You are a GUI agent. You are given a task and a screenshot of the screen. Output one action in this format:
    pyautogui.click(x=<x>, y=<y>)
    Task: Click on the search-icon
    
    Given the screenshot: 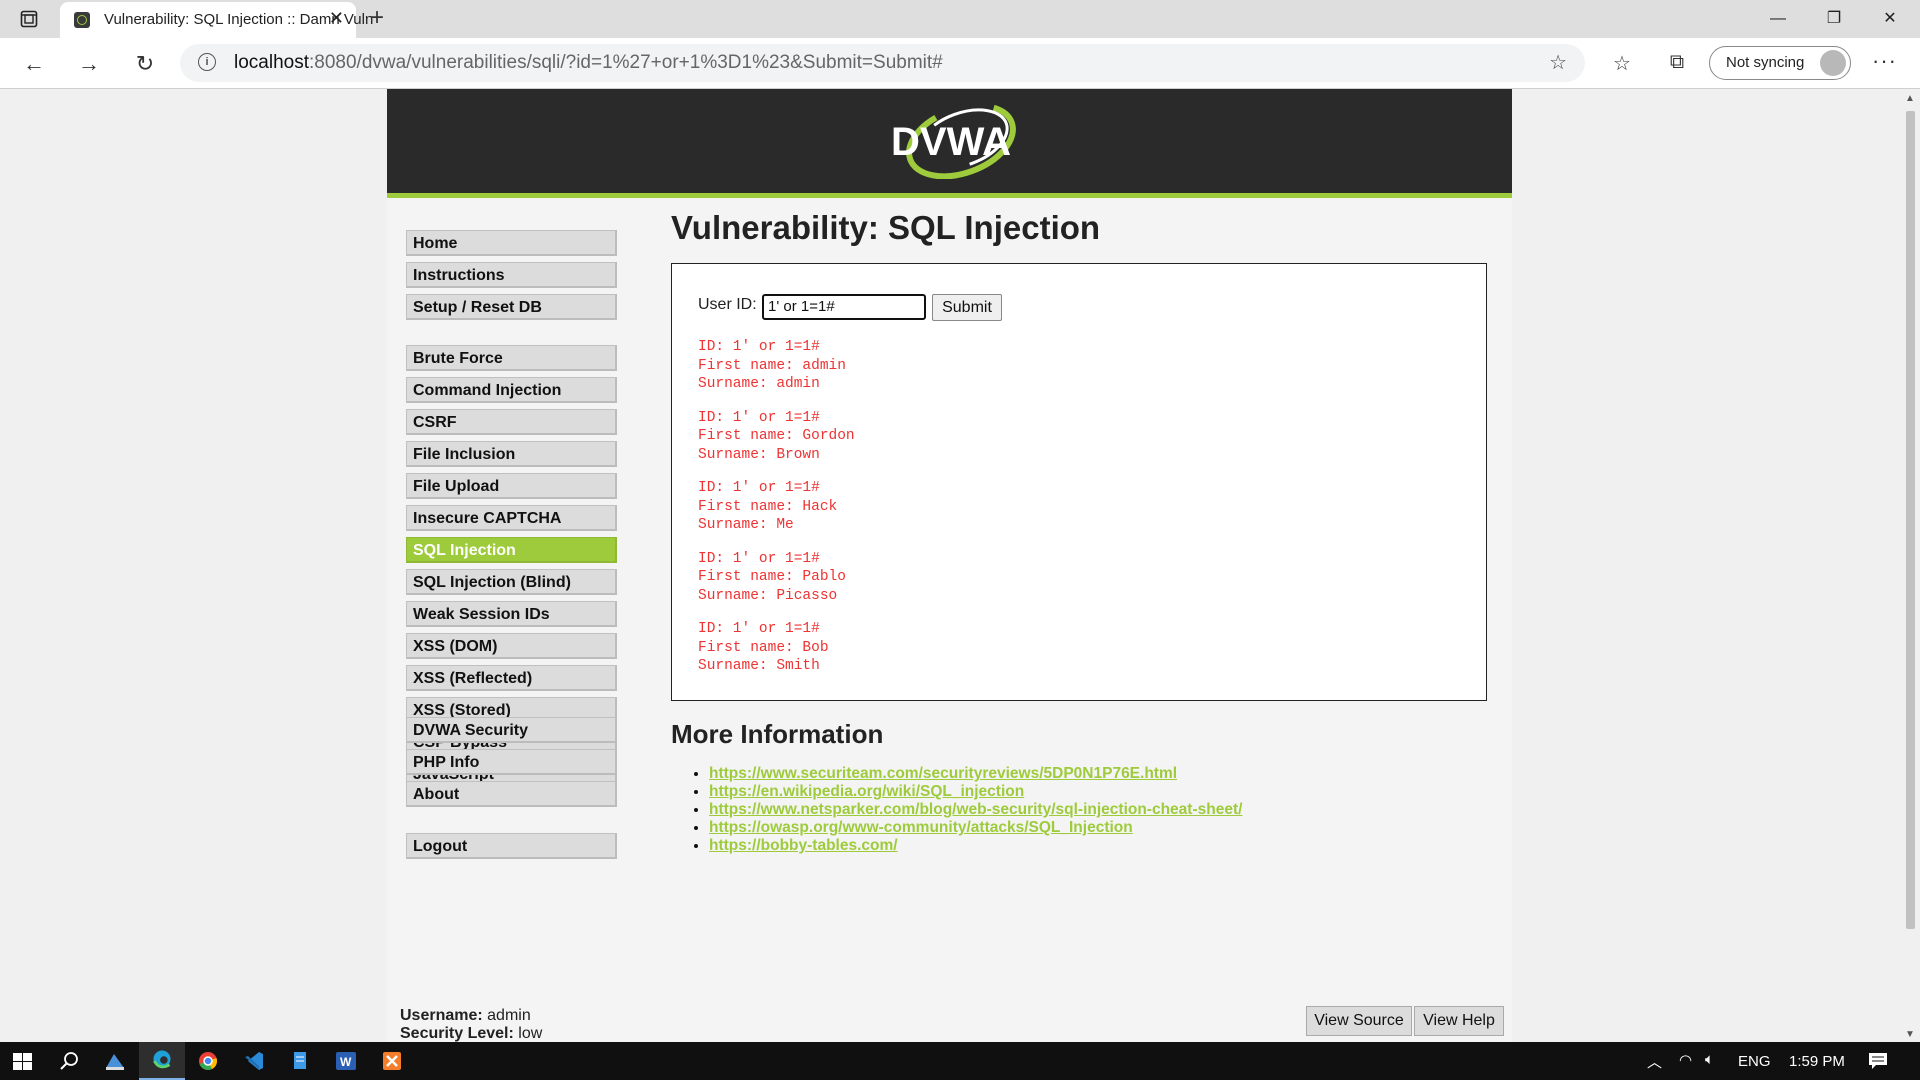 What is the action you would take?
    pyautogui.click(x=69, y=1061)
    